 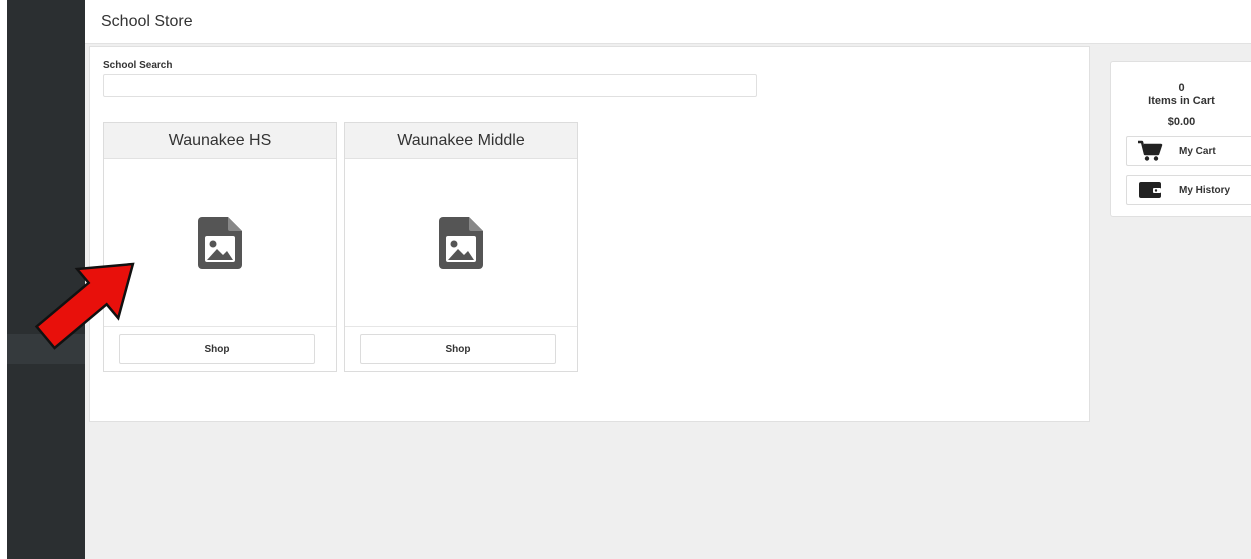 What do you see at coordinates (84, 306) in the screenshot?
I see `red-arrow-icon` at bounding box center [84, 306].